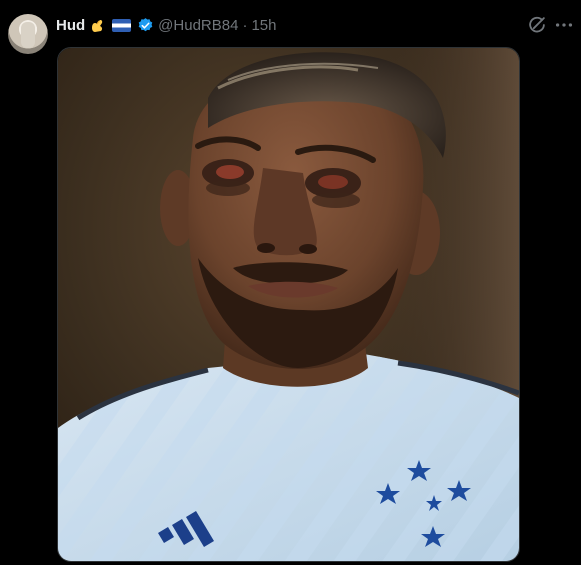 This screenshot has height=565, width=581. What do you see at coordinates (537, 25) in the screenshot?
I see `grok-icon` at bounding box center [537, 25].